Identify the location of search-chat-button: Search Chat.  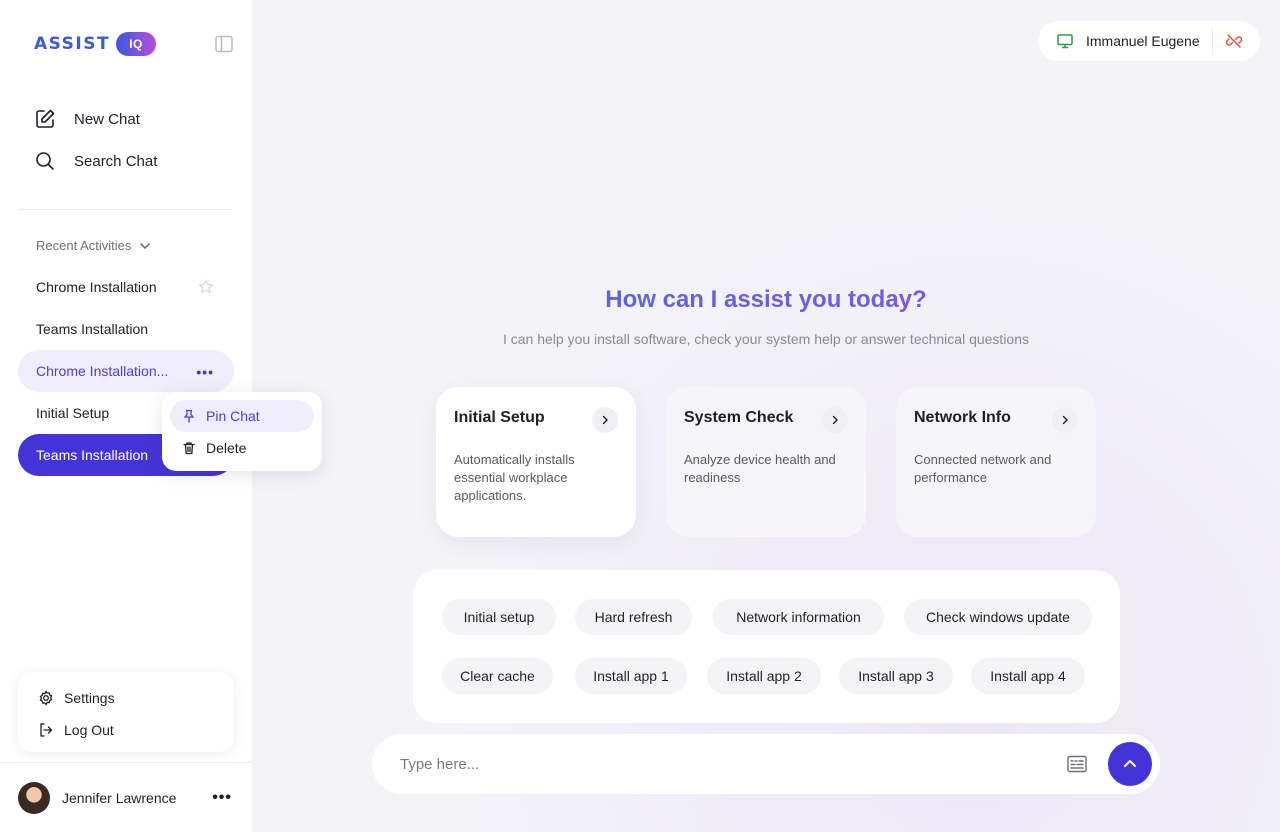
(95, 161).